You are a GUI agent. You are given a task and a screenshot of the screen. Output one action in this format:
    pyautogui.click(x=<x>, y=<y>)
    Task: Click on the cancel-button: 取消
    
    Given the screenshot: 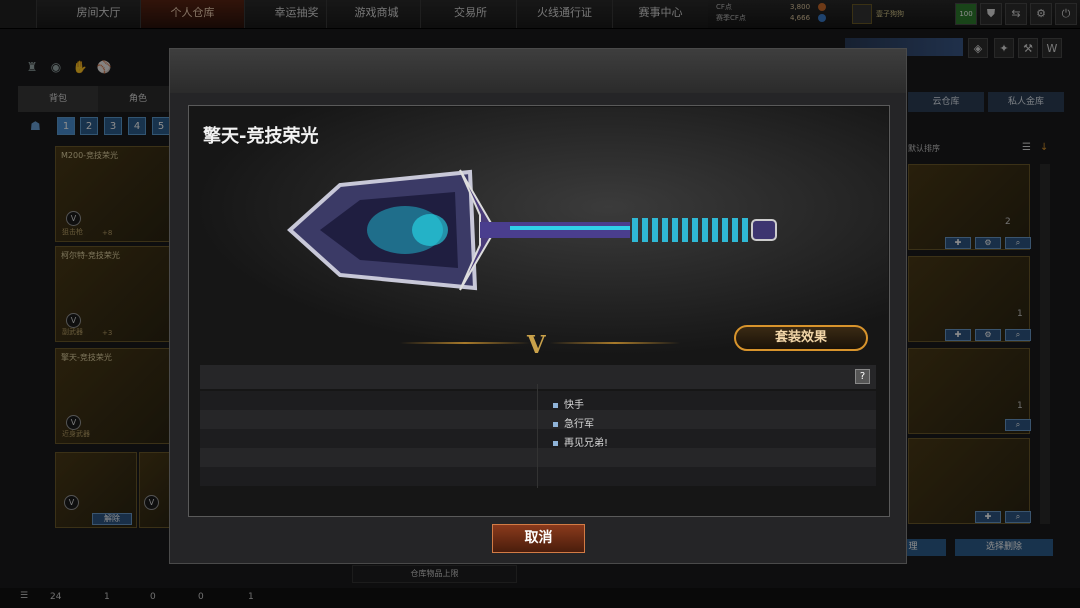 What is the action you would take?
    pyautogui.click(x=538, y=538)
    